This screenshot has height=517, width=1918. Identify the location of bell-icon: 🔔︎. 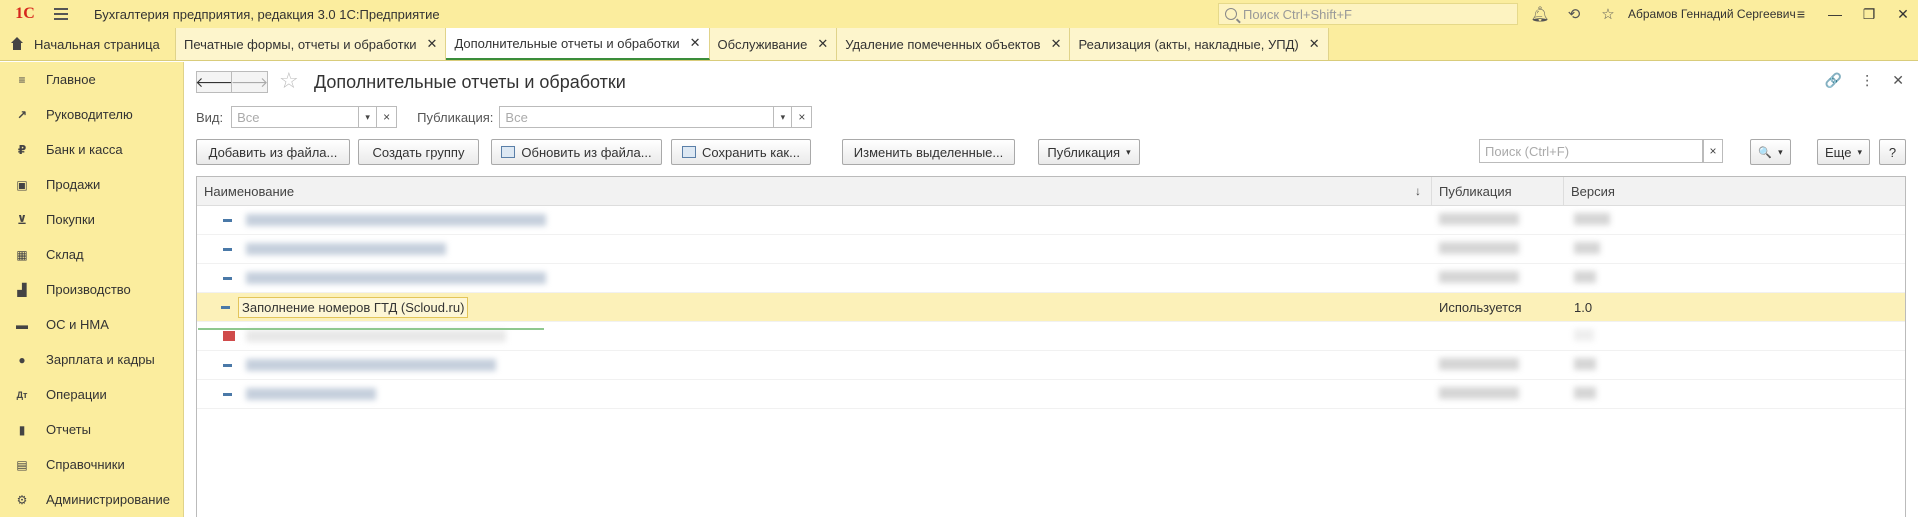
(1540, 14).